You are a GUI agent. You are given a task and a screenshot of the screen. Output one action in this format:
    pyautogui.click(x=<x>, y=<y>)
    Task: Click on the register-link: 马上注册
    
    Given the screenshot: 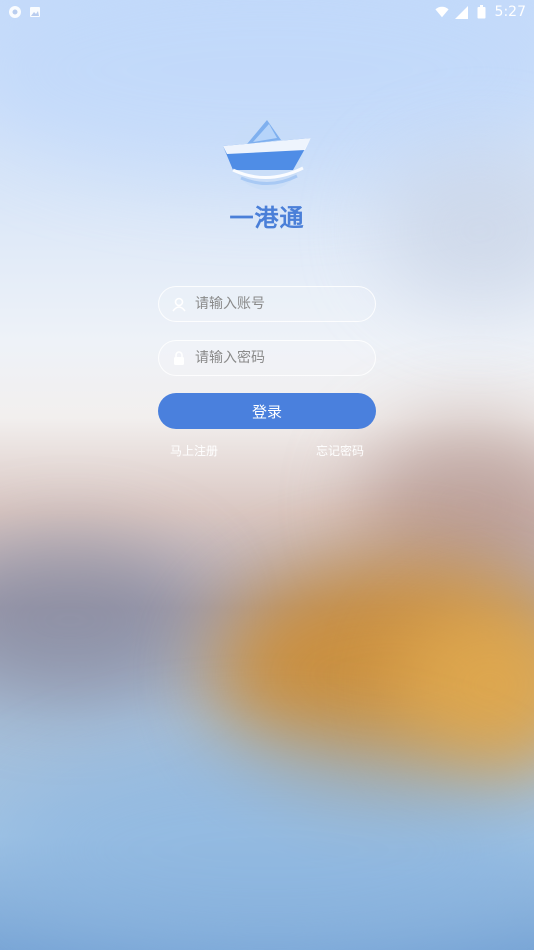 What is the action you would take?
    pyautogui.click(x=194, y=450)
    